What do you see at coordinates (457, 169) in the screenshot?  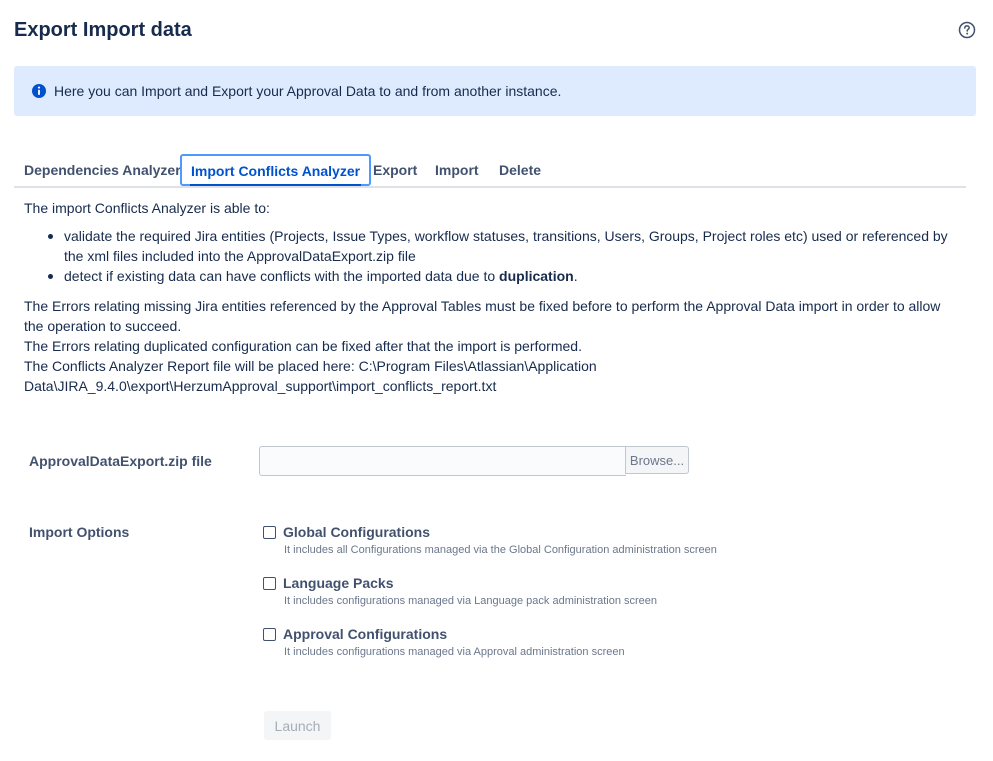 I see `tab-import: Import` at bounding box center [457, 169].